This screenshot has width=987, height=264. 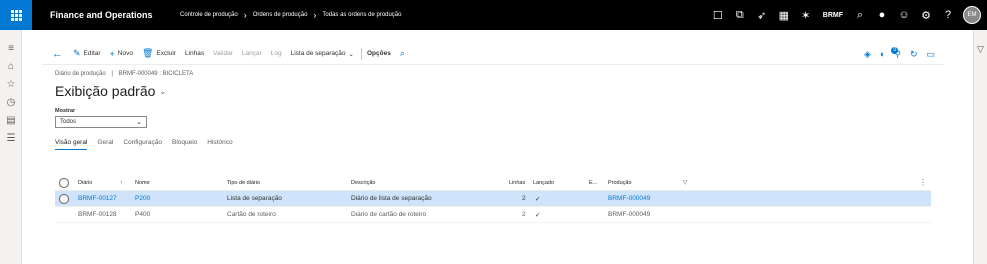 What do you see at coordinates (926, 15) in the screenshot?
I see `gear-icon: ⚙` at bounding box center [926, 15].